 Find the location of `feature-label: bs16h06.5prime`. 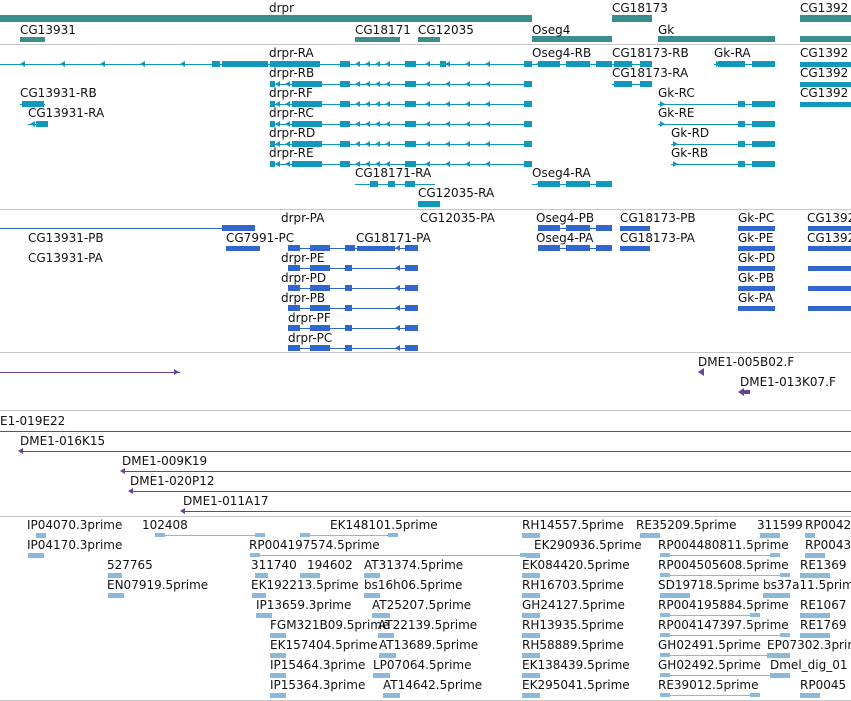

feature-label: bs16h06.5prime is located at coordinates (413, 585).